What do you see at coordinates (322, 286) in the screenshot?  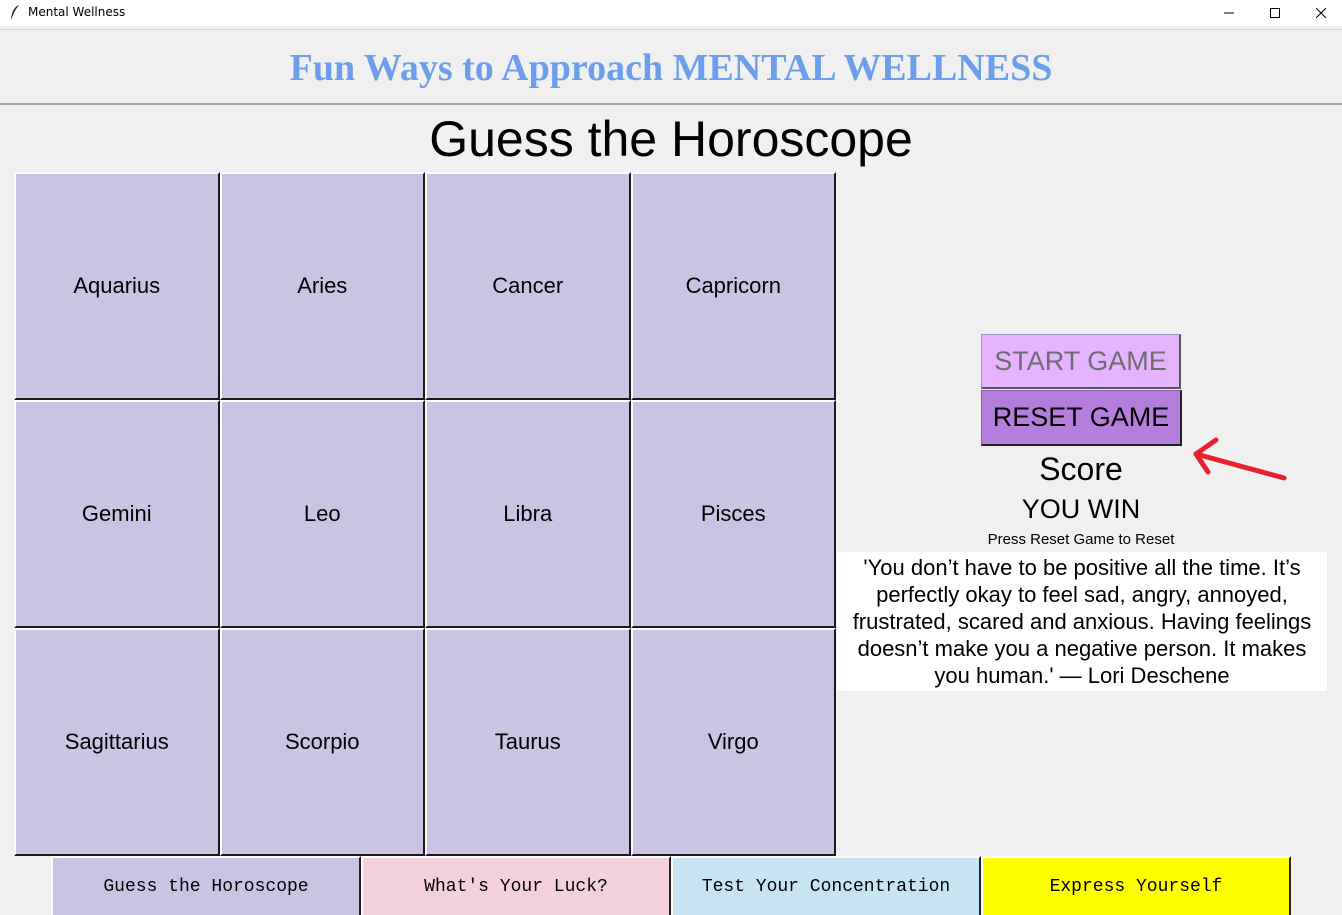 I see `sign-button-aries: Aries` at bounding box center [322, 286].